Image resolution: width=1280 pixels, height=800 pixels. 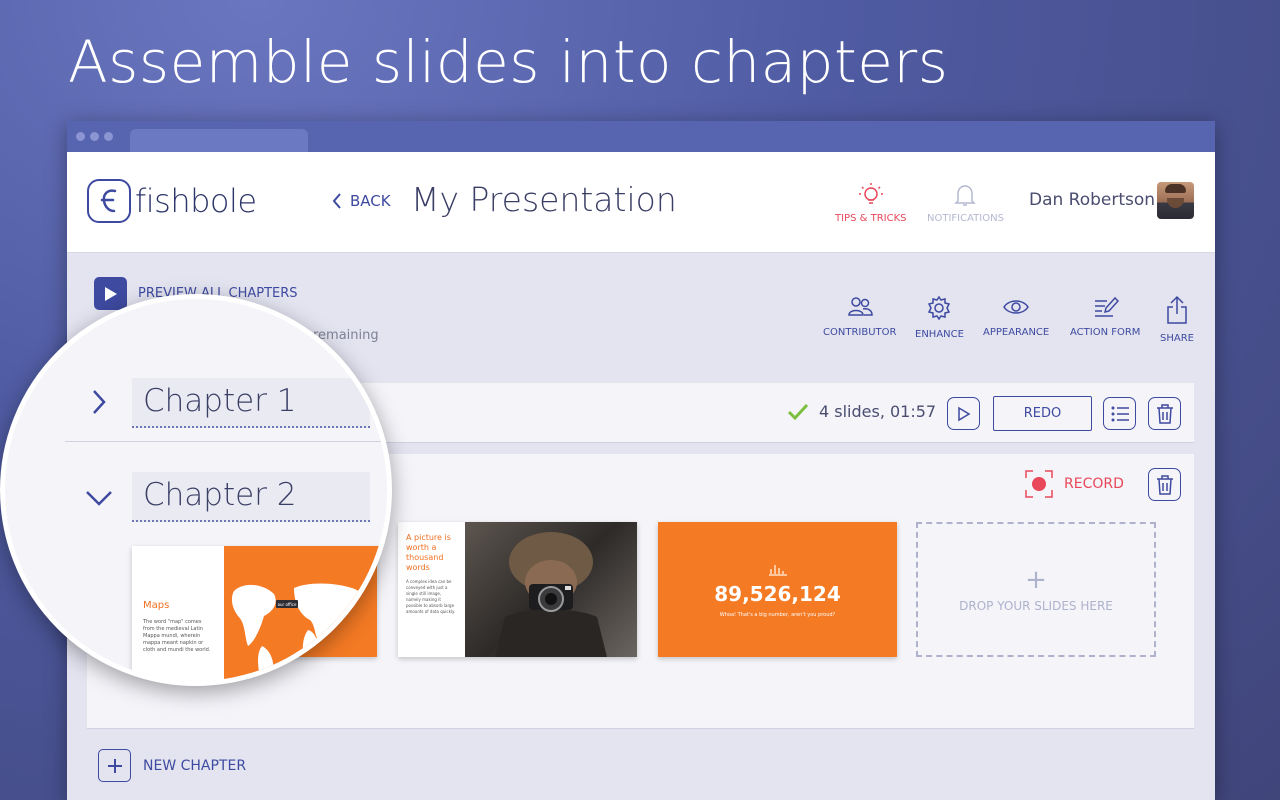 I want to click on logo-text: fishbole, so click(x=196, y=201).